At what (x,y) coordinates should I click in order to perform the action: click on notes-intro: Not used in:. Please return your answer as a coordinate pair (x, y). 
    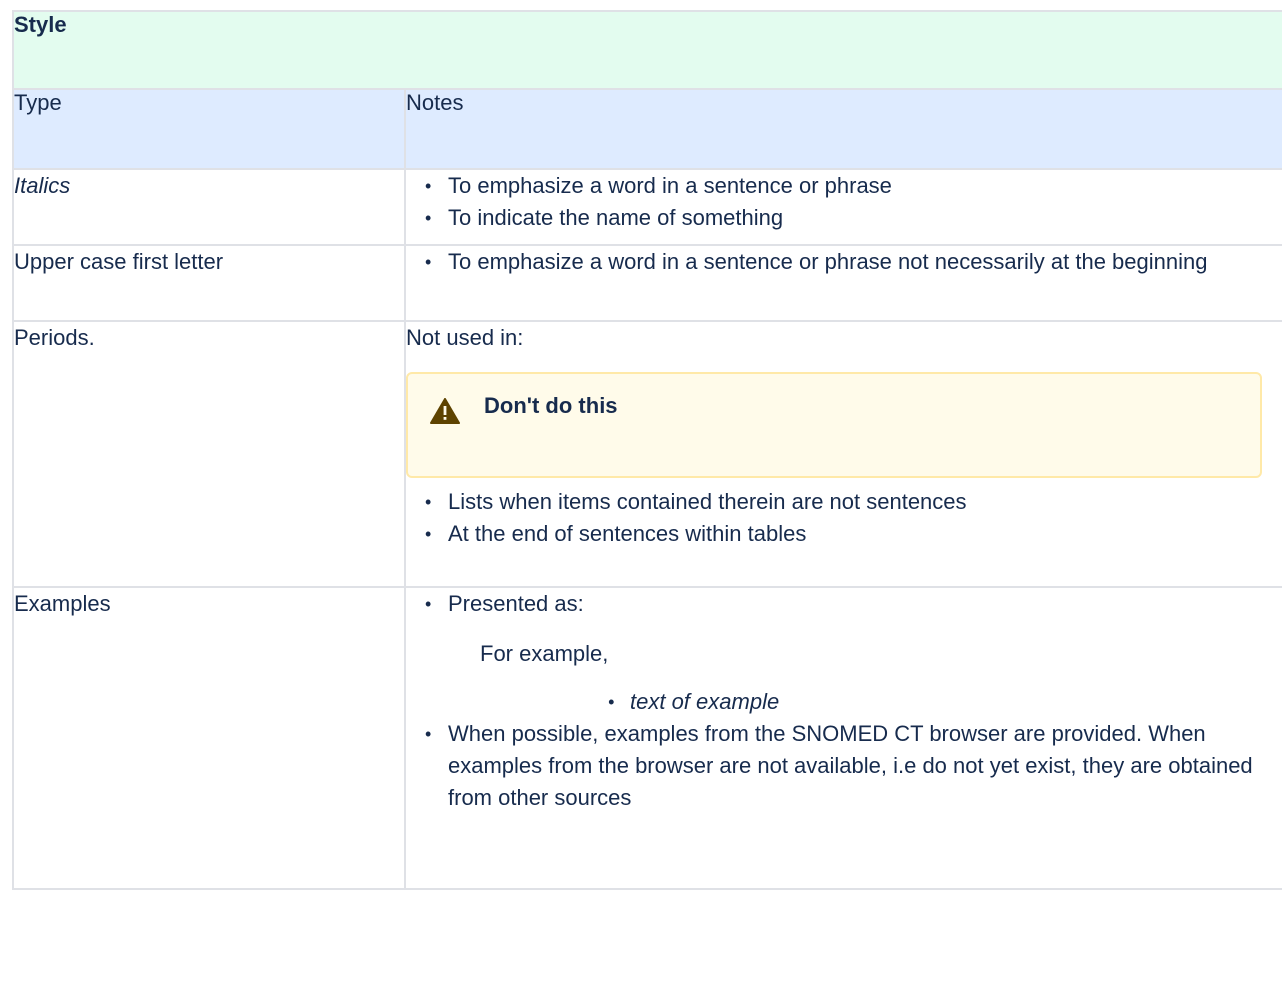
    Looking at the image, I should click on (465, 337).